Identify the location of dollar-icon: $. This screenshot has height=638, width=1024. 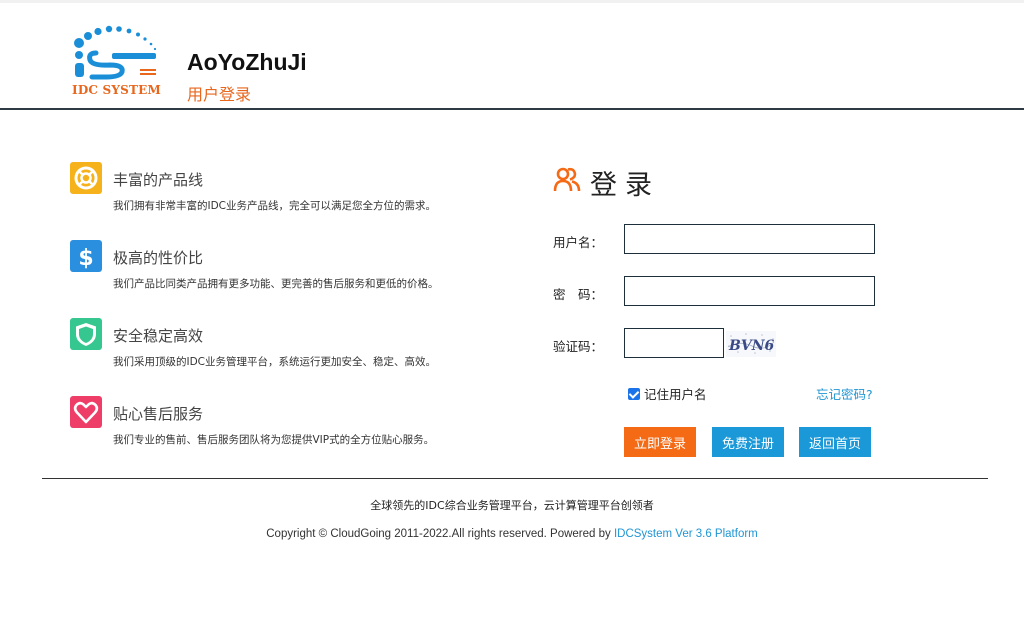
(86, 256).